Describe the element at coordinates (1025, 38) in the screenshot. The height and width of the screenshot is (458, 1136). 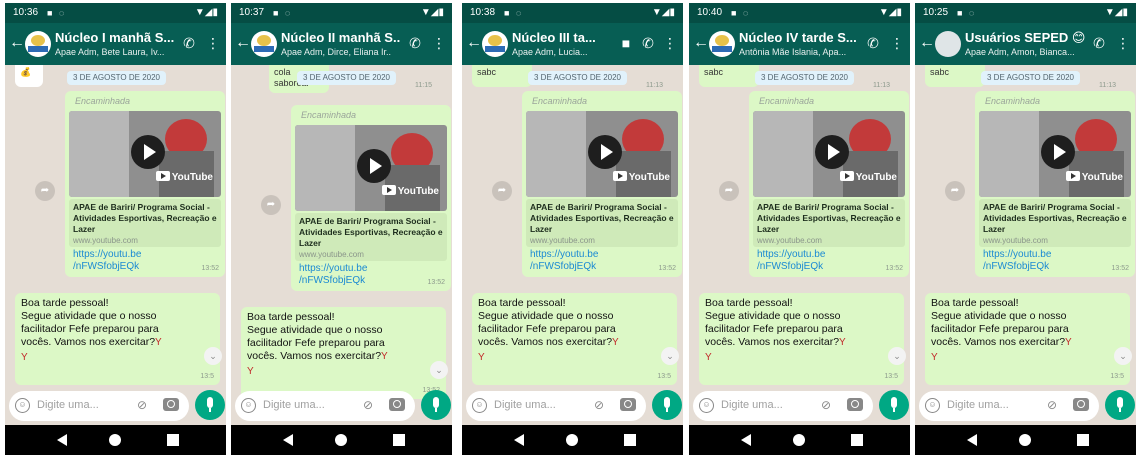
I see `group-title: Usuários SEPED 😊` at that location.